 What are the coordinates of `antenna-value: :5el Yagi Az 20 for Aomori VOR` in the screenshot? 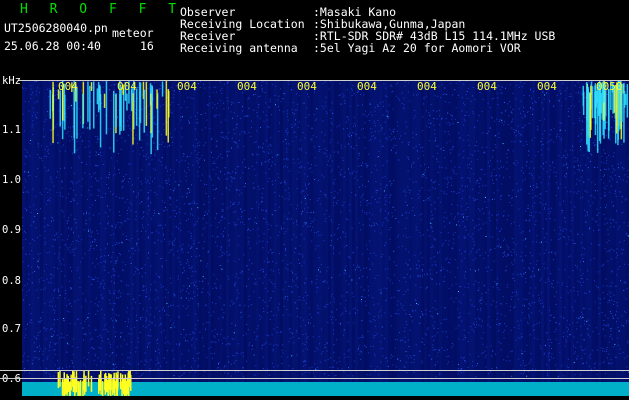 It's located at (417, 48).